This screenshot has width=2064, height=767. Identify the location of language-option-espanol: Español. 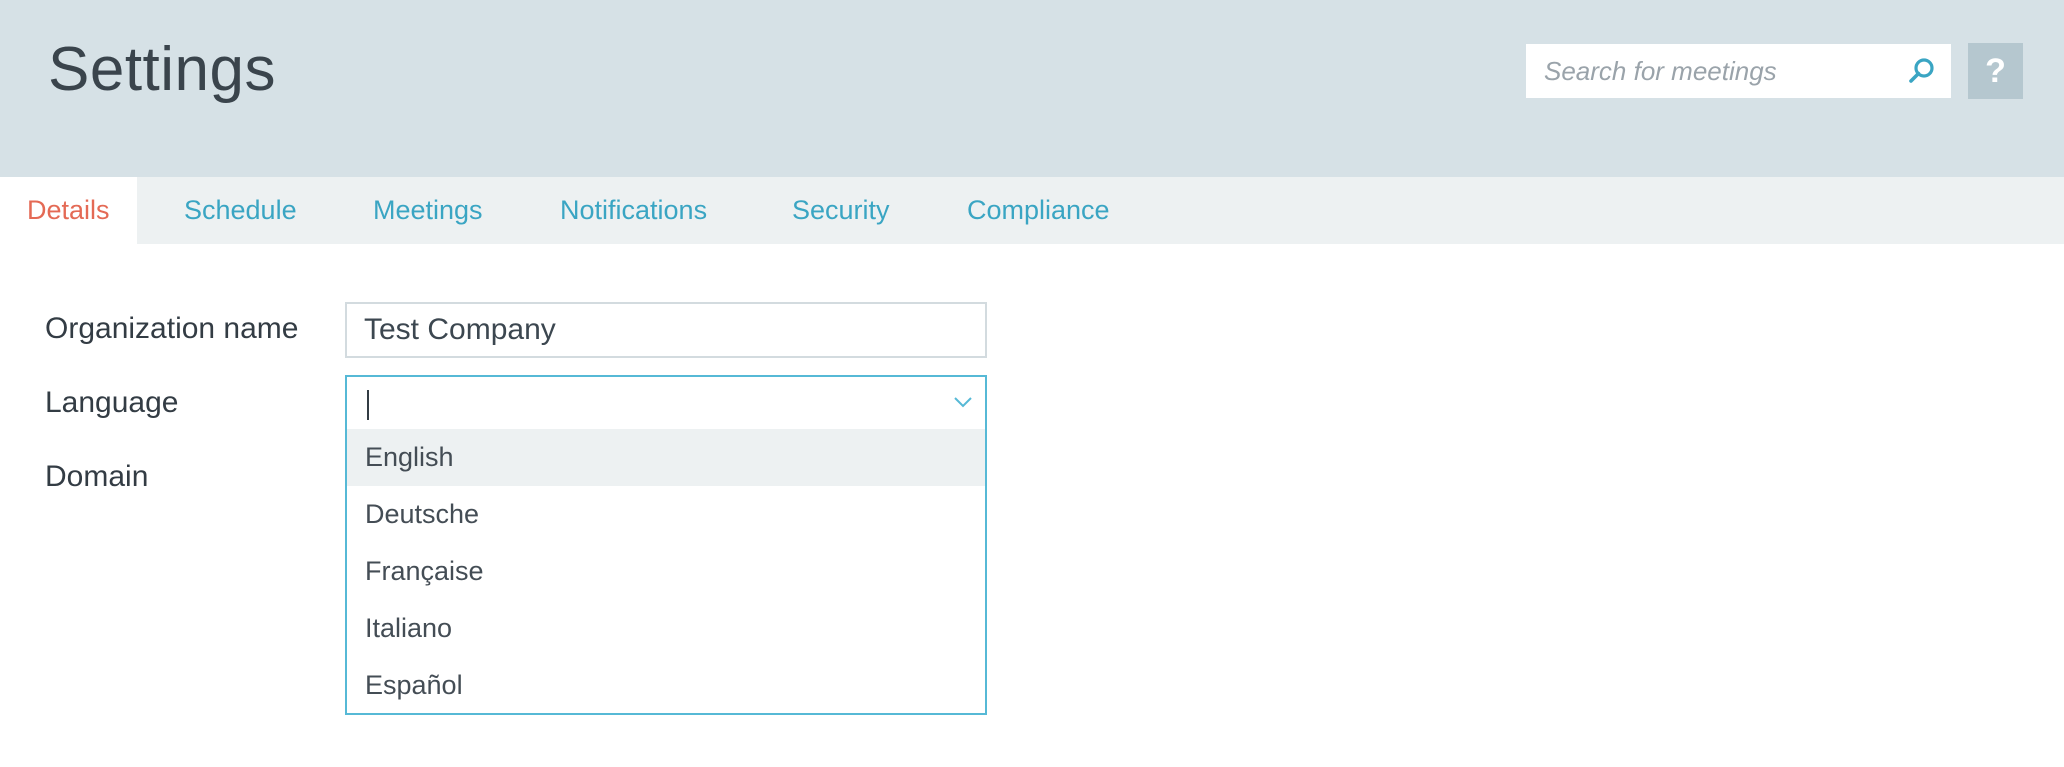
(666, 685).